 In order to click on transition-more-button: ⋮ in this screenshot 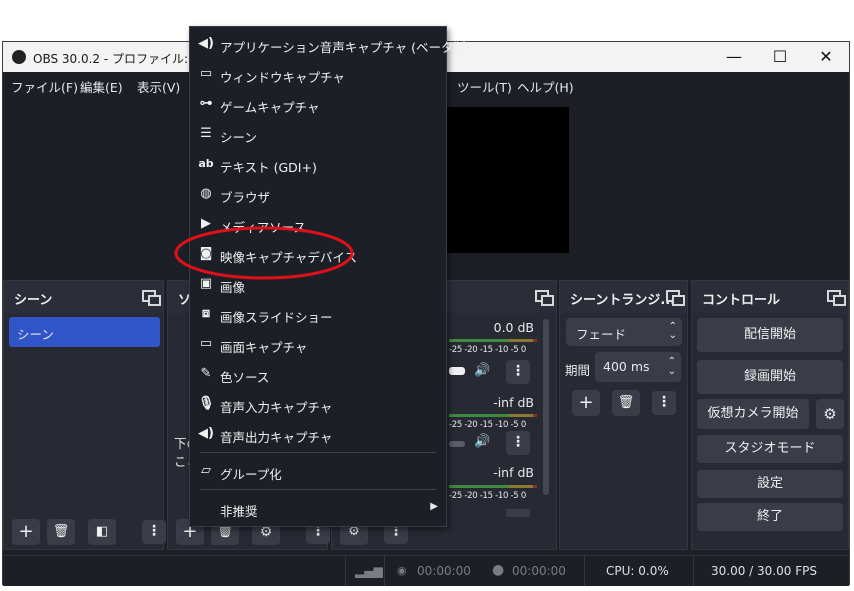, I will do `click(664, 403)`.